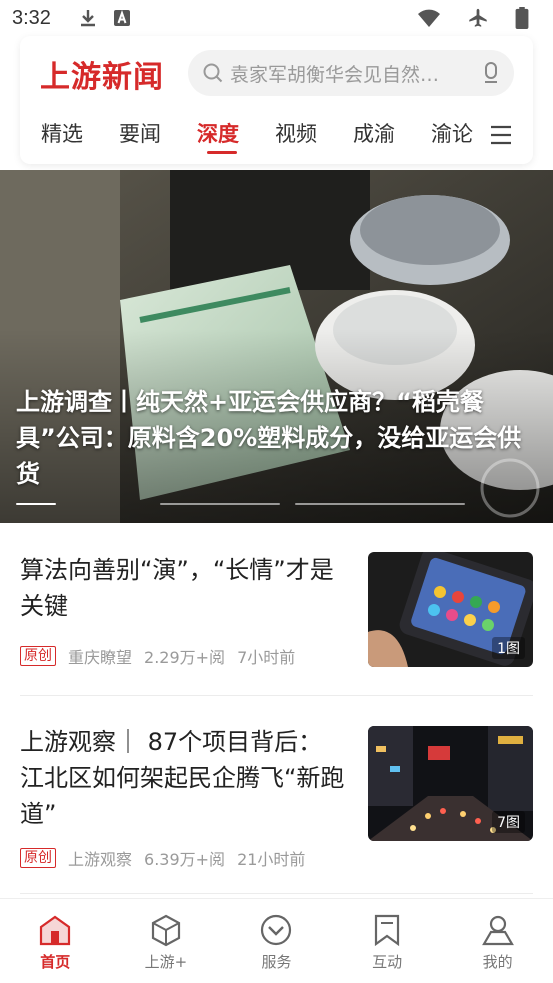 This screenshot has width=553, height=983. I want to click on tab-chengyu: 成渝, so click(371, 135).